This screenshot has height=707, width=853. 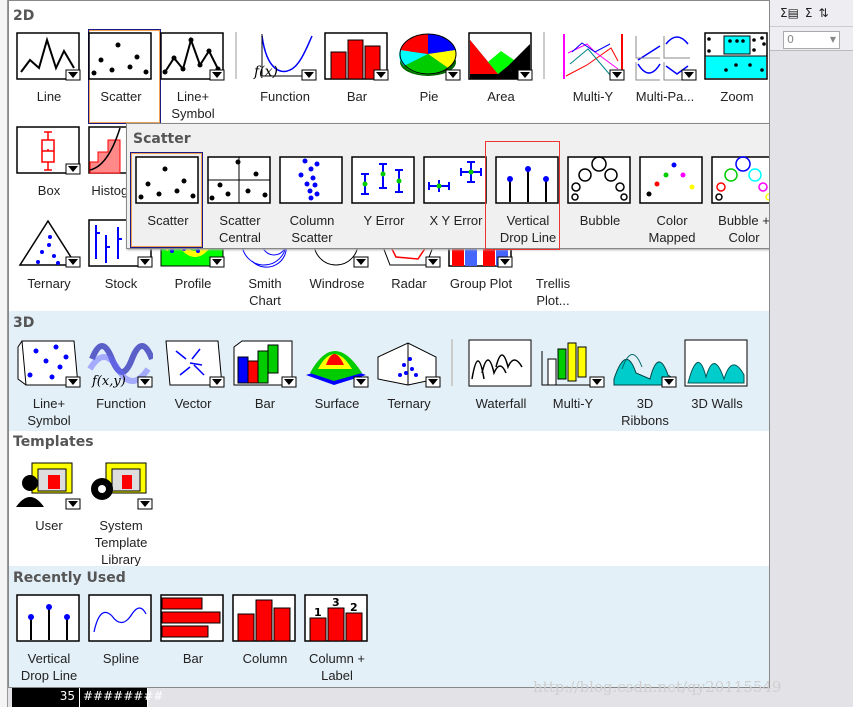 What do you see at coordinates (336, 618) in the screenshot?
I see `columnlabel-icon: 132` at bounding box center [336, 618].